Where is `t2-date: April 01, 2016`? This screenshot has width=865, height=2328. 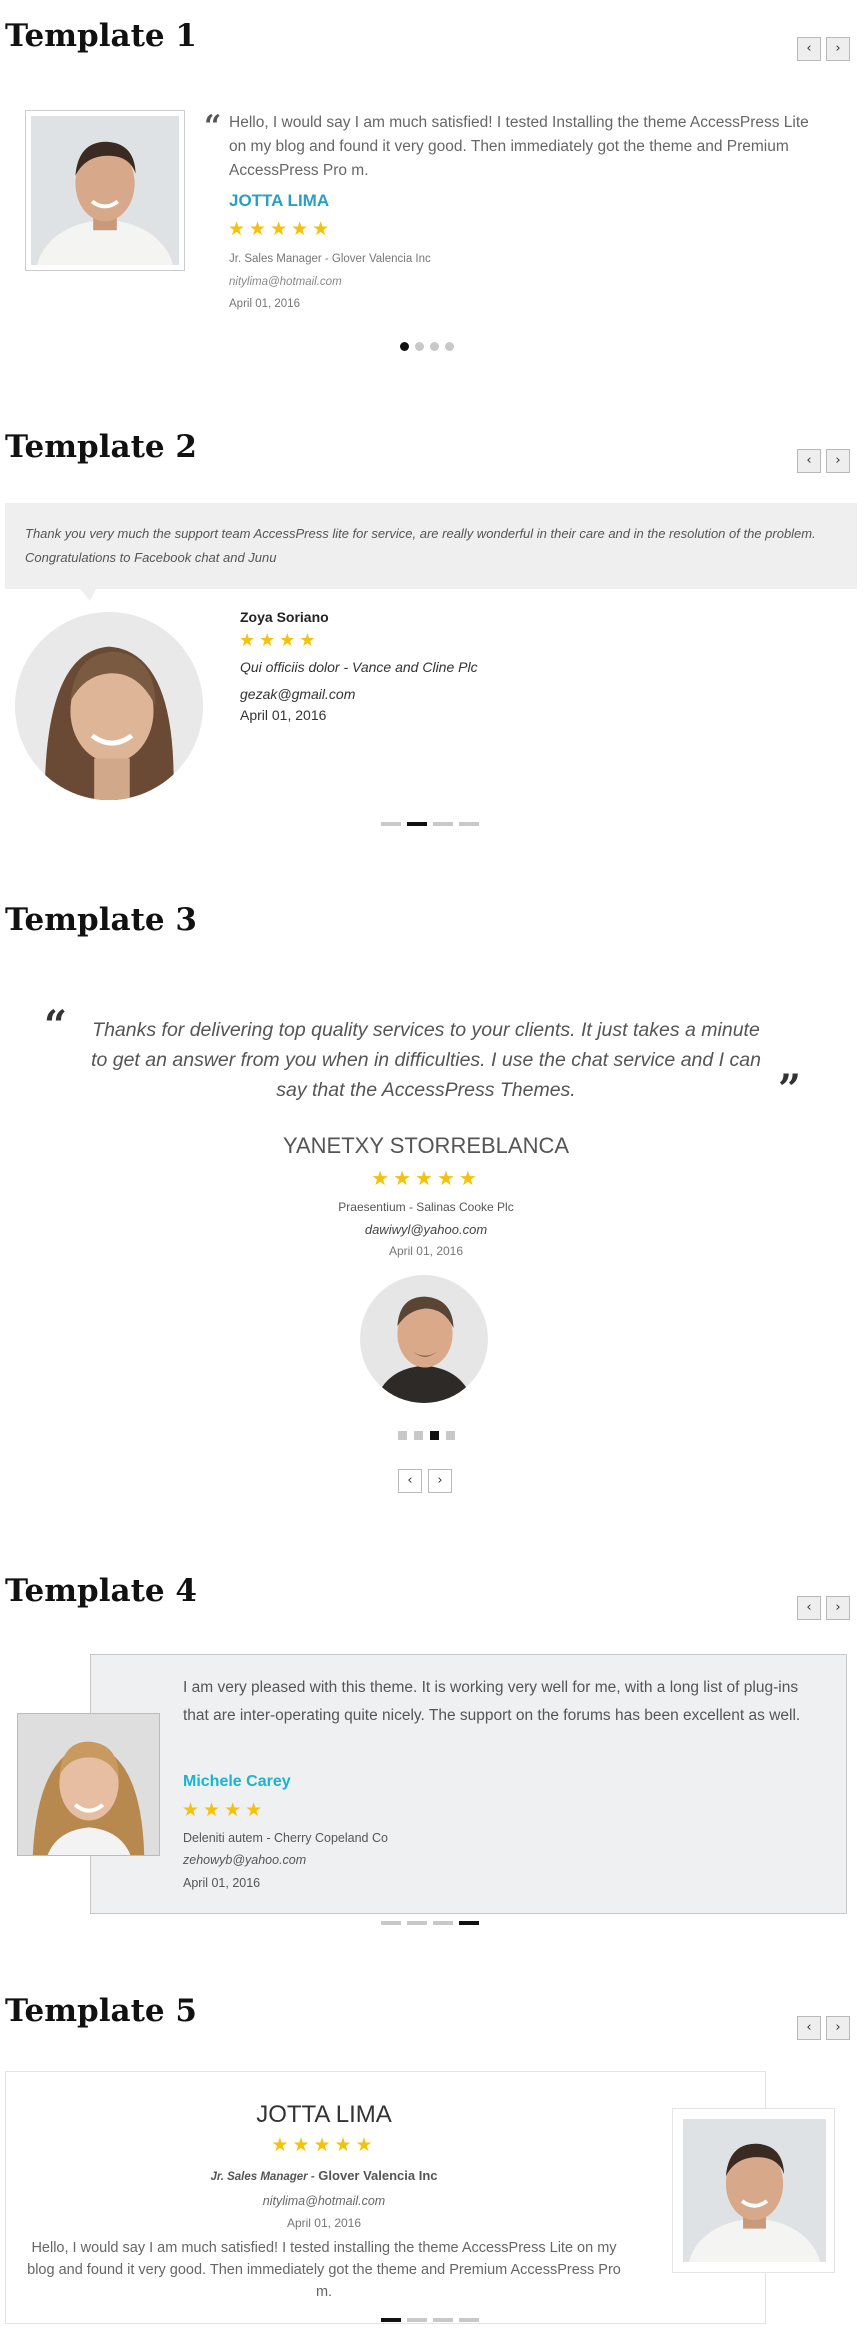
t2-date: April 01, 2016 is located at coordinates (283, 715).